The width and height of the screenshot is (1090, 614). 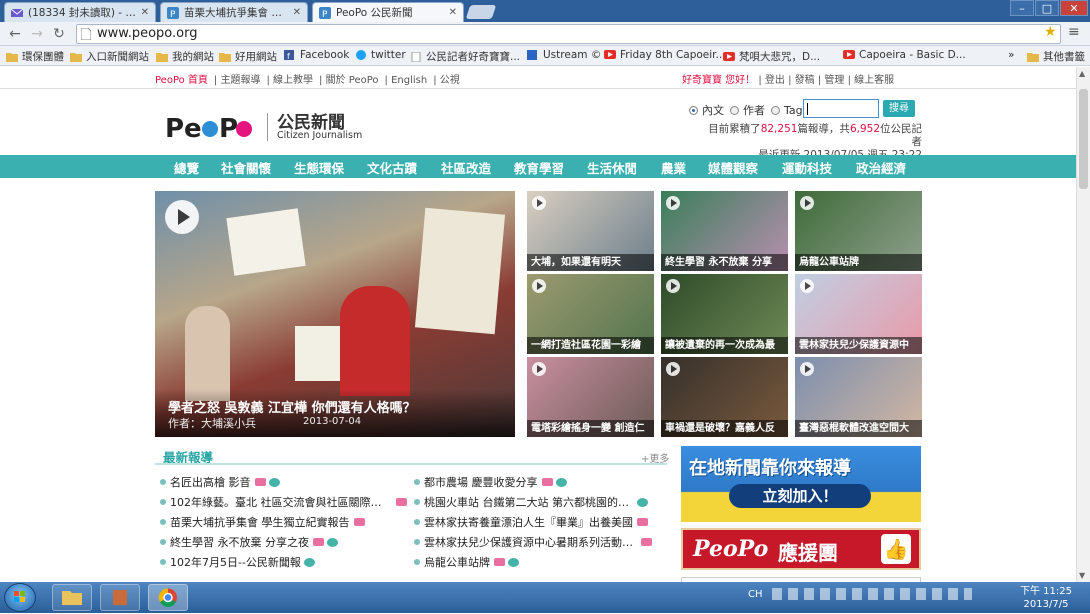 I want to click on search-button: 搜尋, so click(x=899, y=108).